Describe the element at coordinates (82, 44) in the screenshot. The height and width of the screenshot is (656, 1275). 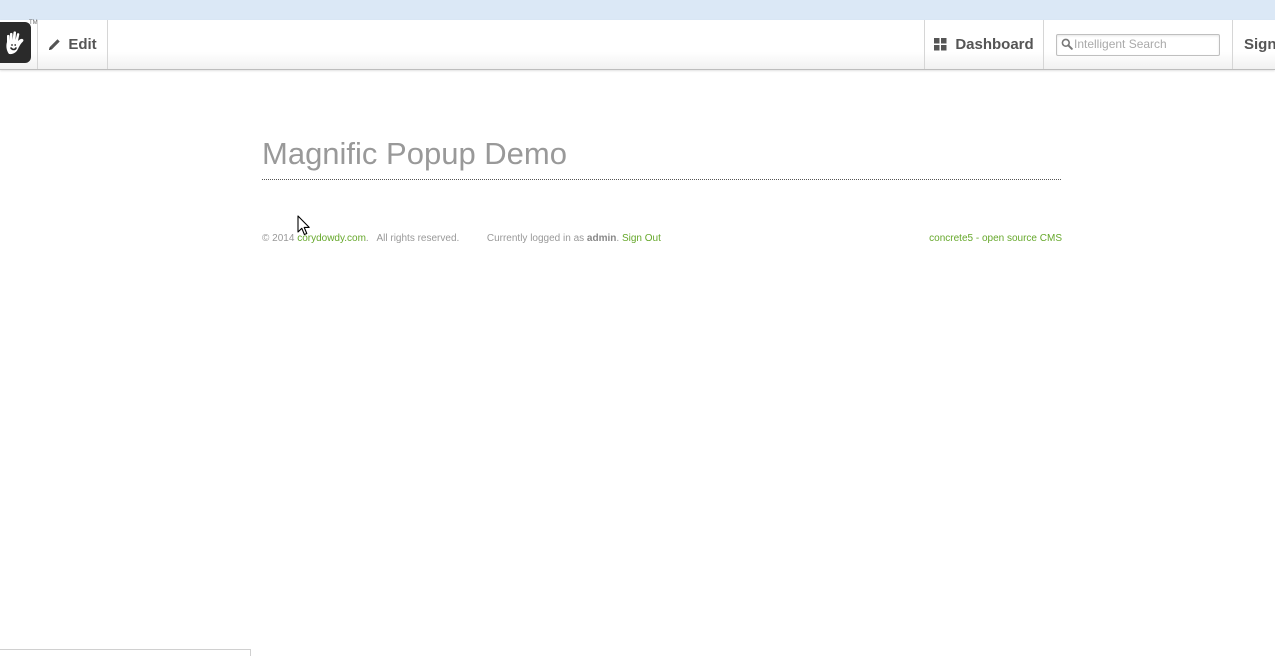
I see `edit-label: Edit` at that location.